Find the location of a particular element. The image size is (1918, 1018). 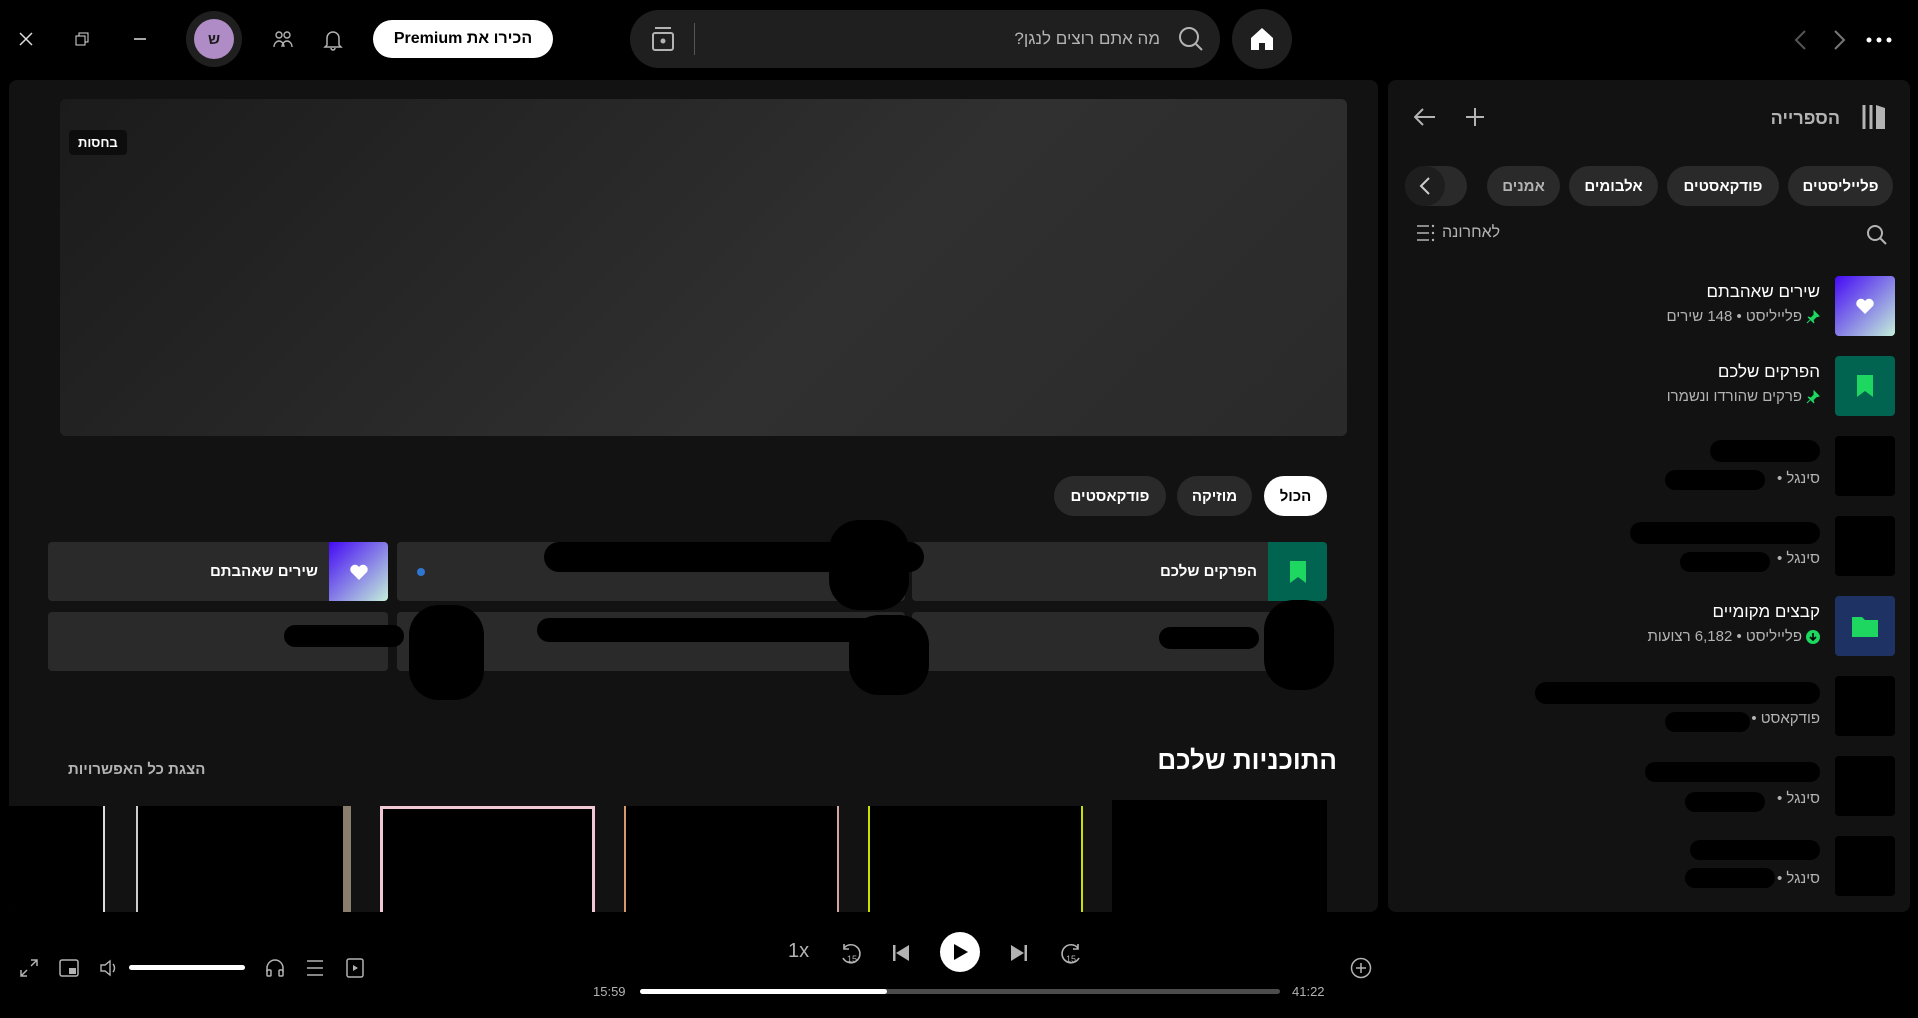

friend-activity-icon is located at coordinates (283, 40).